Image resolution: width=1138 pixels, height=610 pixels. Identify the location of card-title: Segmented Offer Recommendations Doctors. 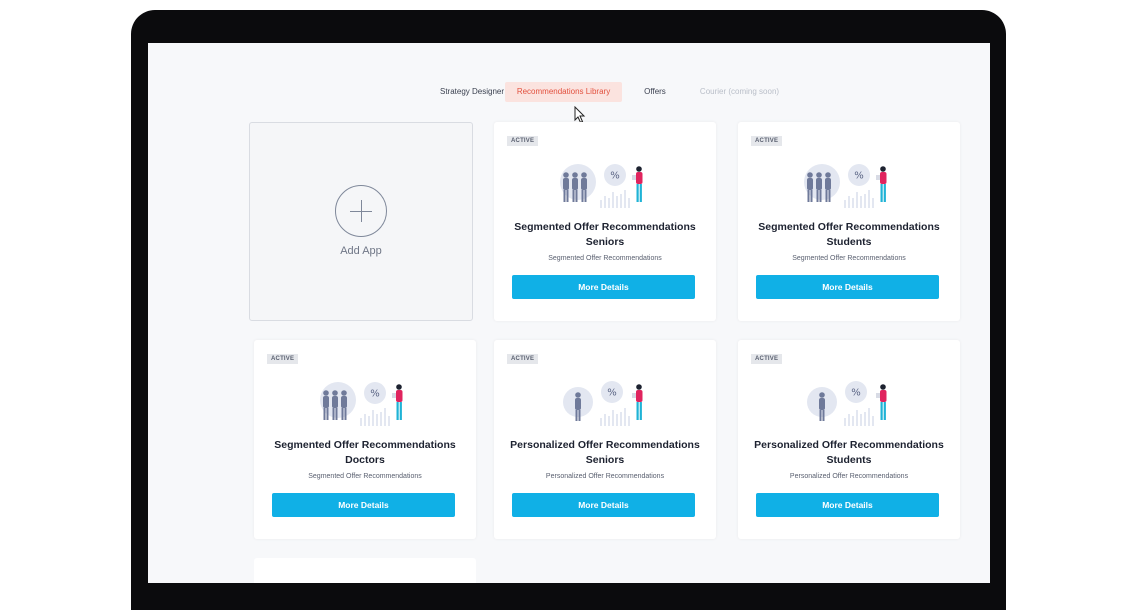
(365, 452).